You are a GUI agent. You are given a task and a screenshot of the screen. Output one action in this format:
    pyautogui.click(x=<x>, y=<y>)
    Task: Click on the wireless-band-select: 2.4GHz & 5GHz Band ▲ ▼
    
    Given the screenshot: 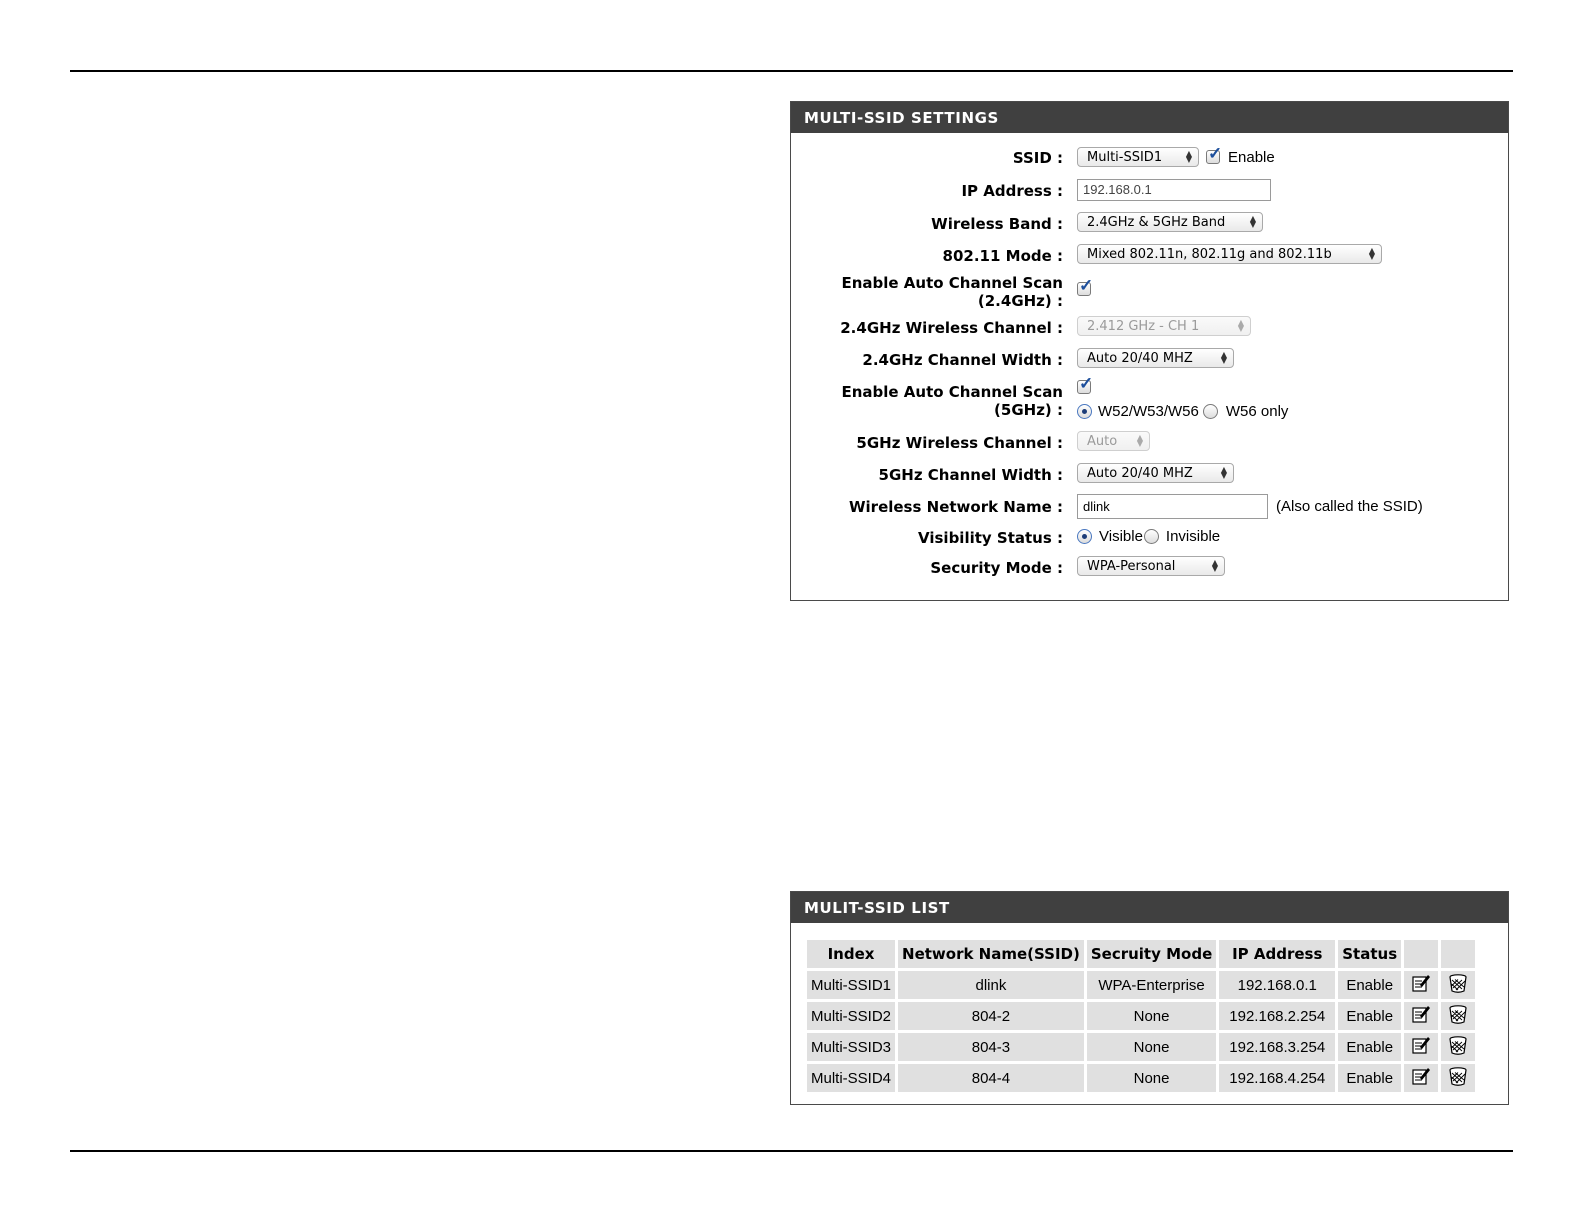 What is the action you would take?
    pyautogui.click(x=1170, y=222)
    